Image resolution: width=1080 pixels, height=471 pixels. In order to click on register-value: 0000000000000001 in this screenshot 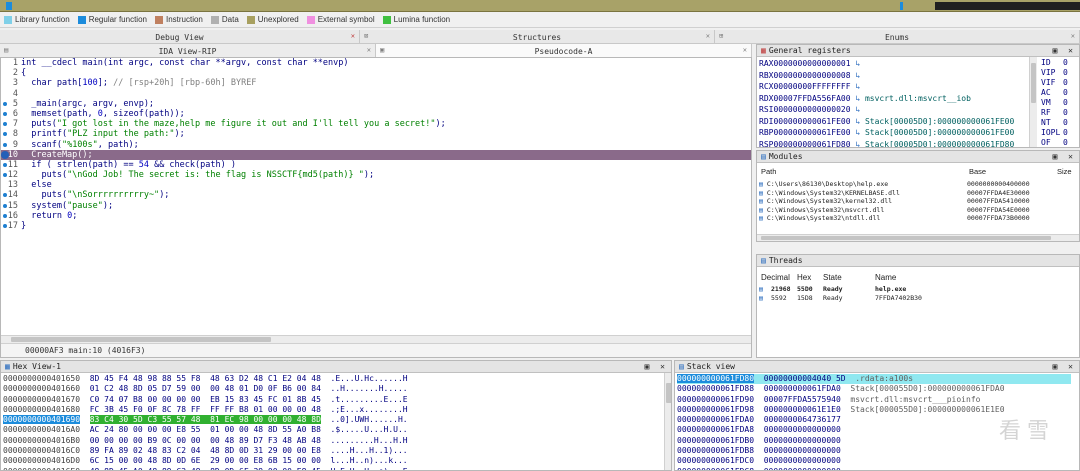, I will do `click(811, 63)`.